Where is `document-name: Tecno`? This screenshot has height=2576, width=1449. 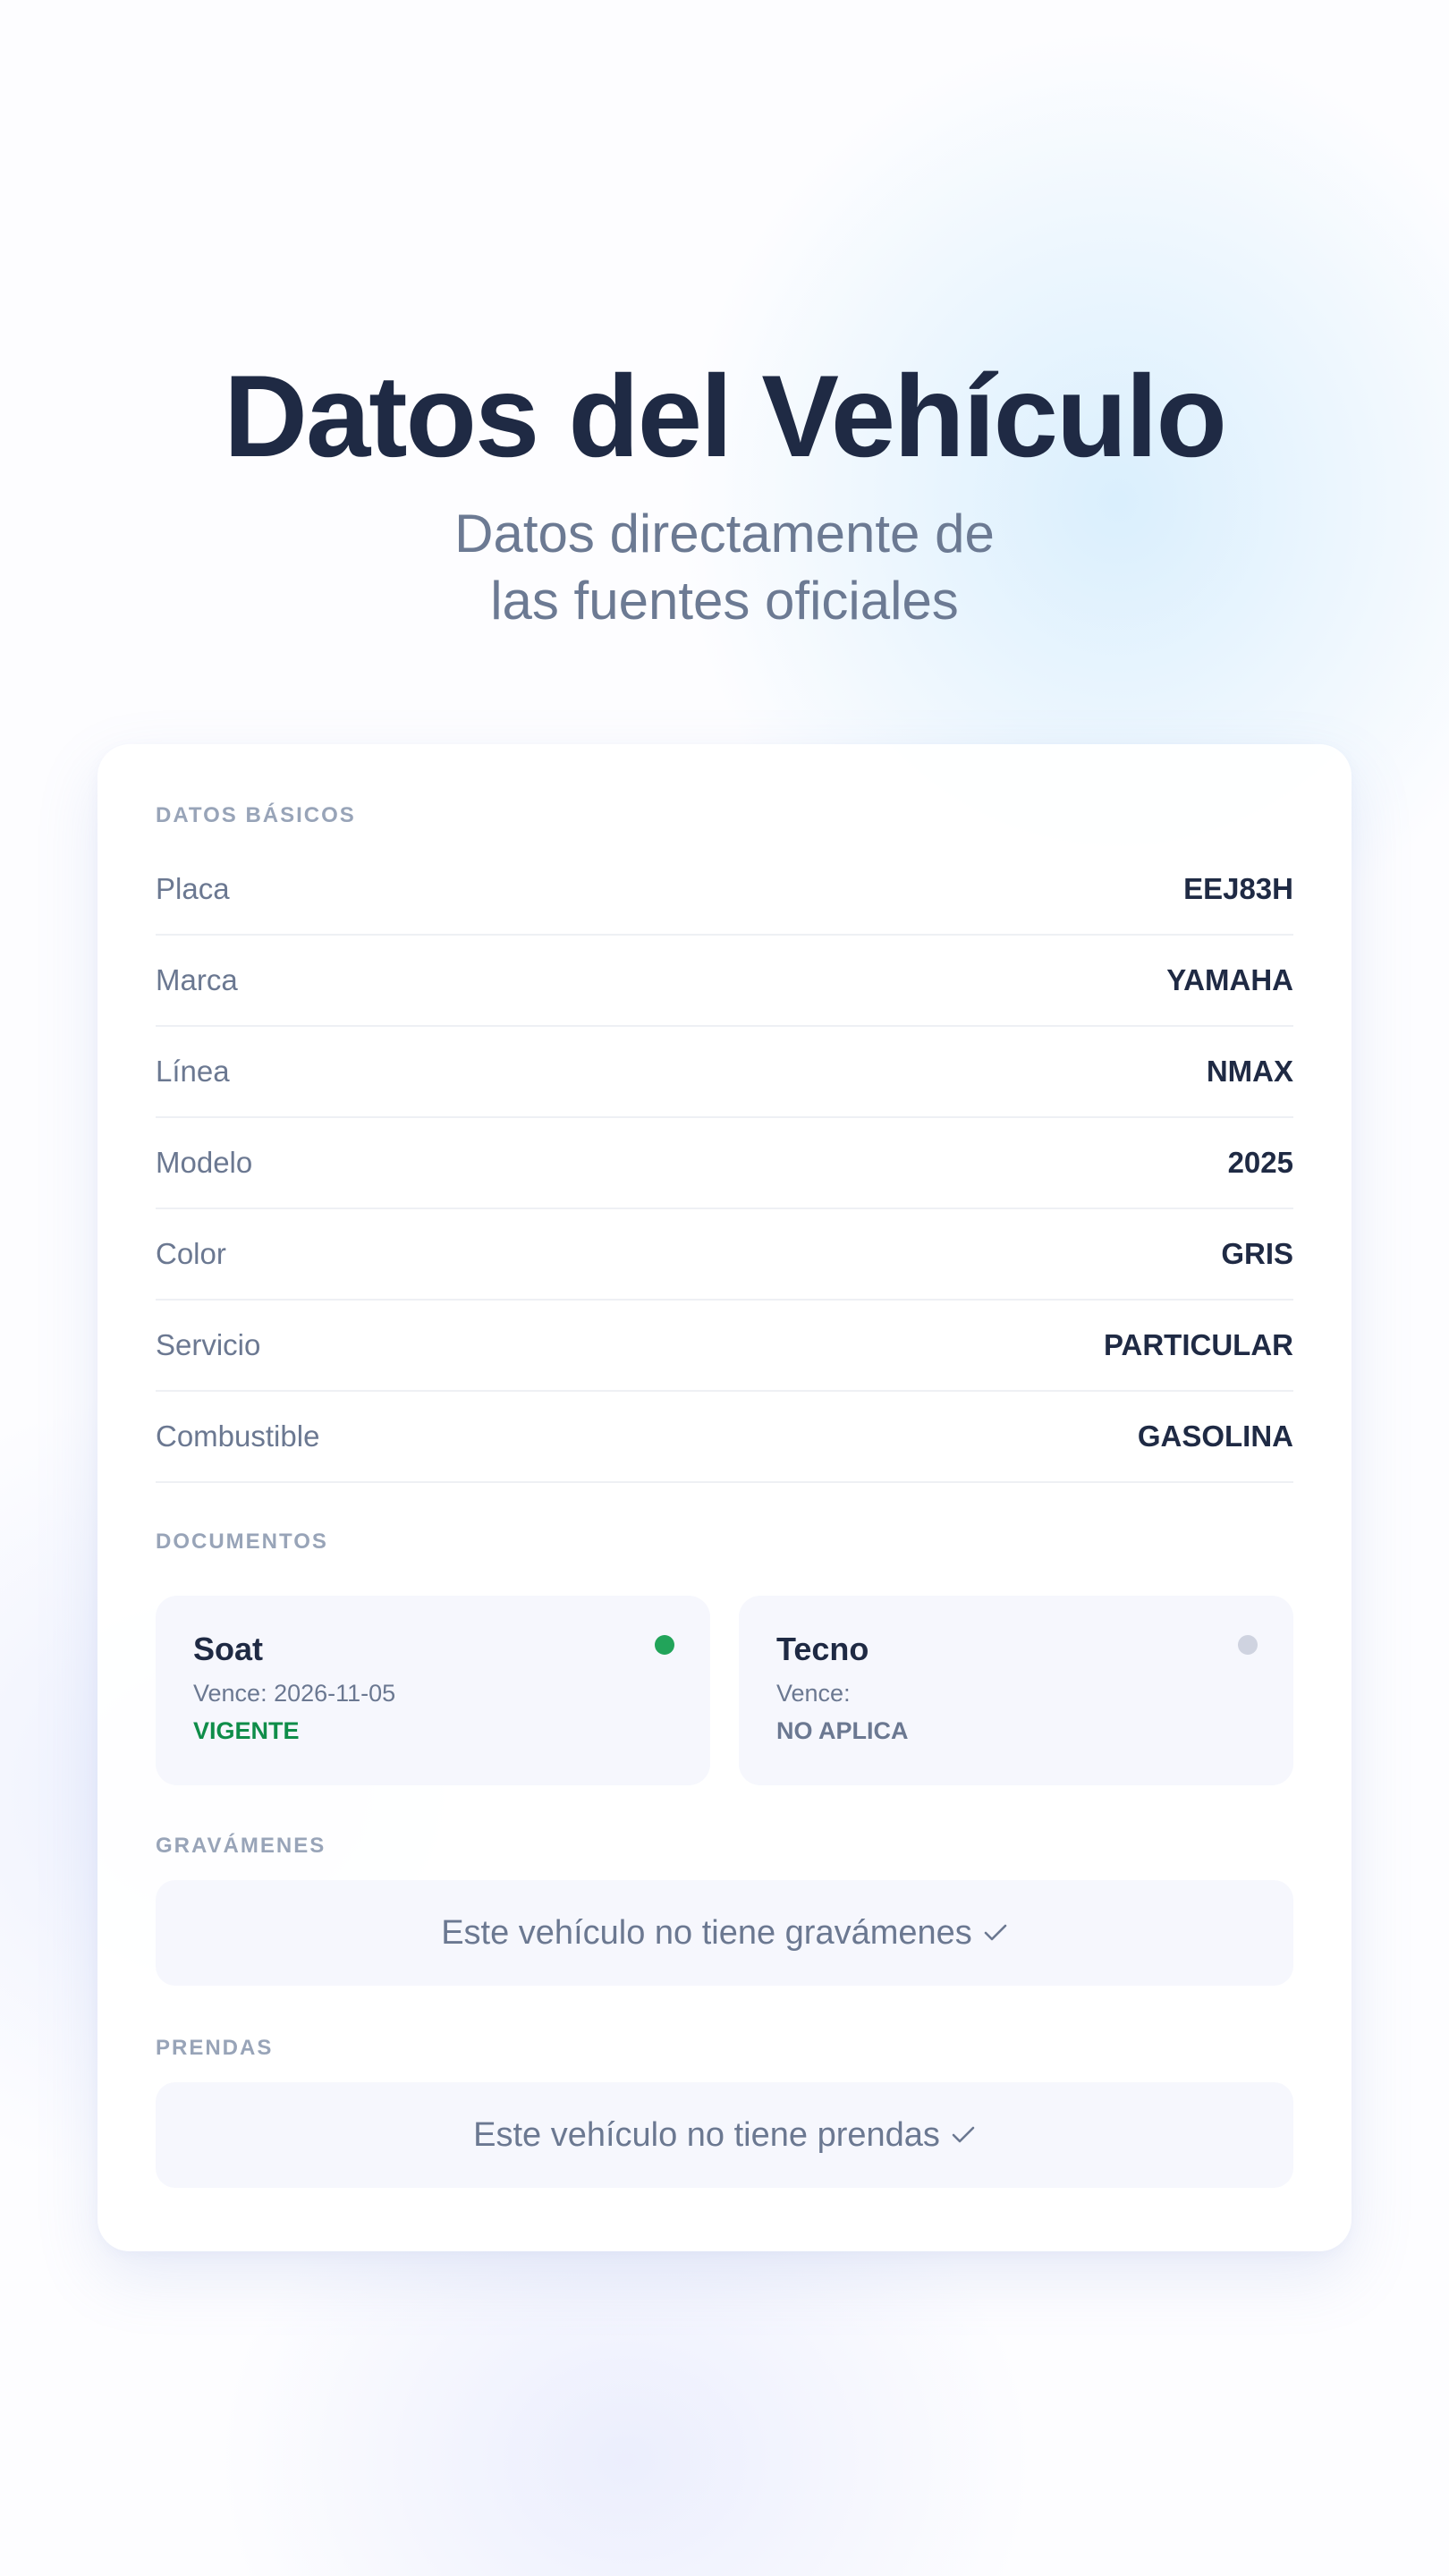 document-name: Tecno is located at coordinates (822, 1649).